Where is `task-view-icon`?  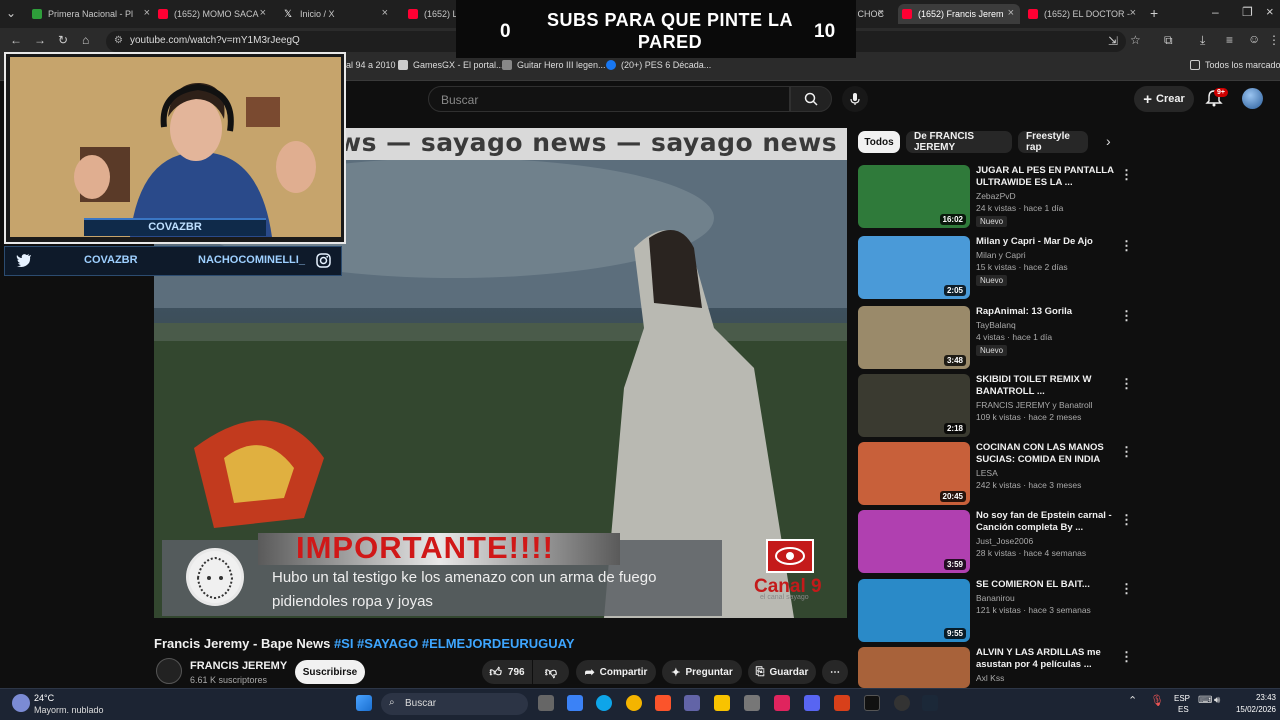
task-view-icon is located at coordinates (546, 703).